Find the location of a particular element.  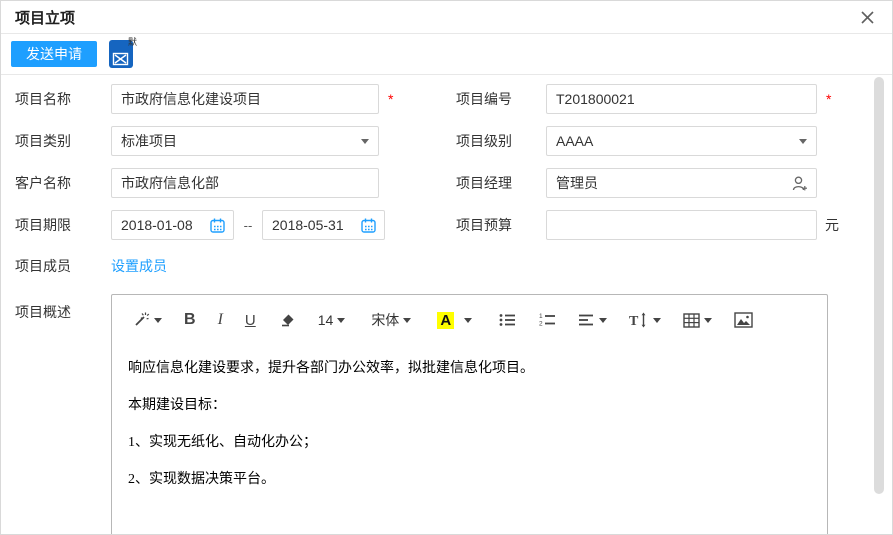

editor-paragraph: 2、实现数据决策平台。 is located at coordinates (201, 479).